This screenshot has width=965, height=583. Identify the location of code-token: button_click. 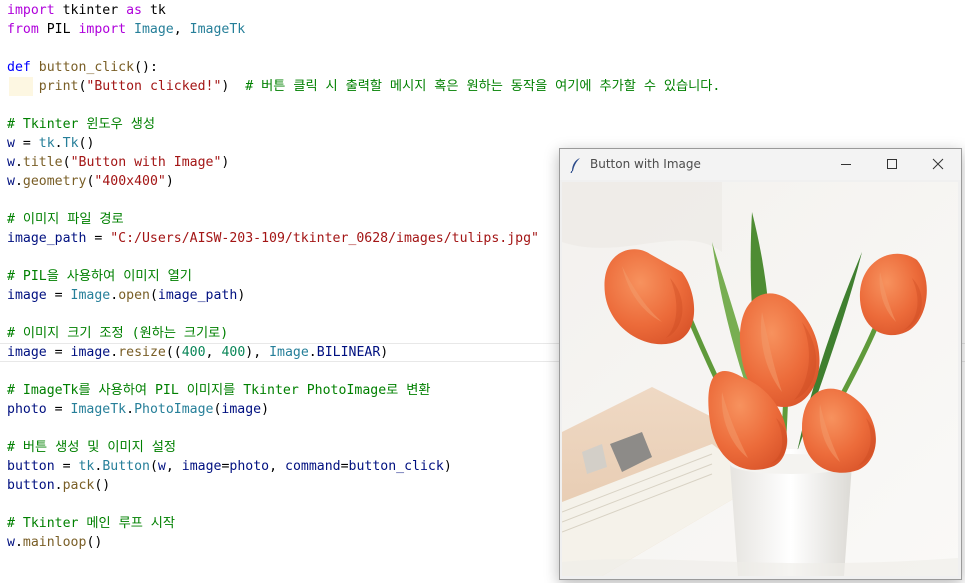
(86, 67).